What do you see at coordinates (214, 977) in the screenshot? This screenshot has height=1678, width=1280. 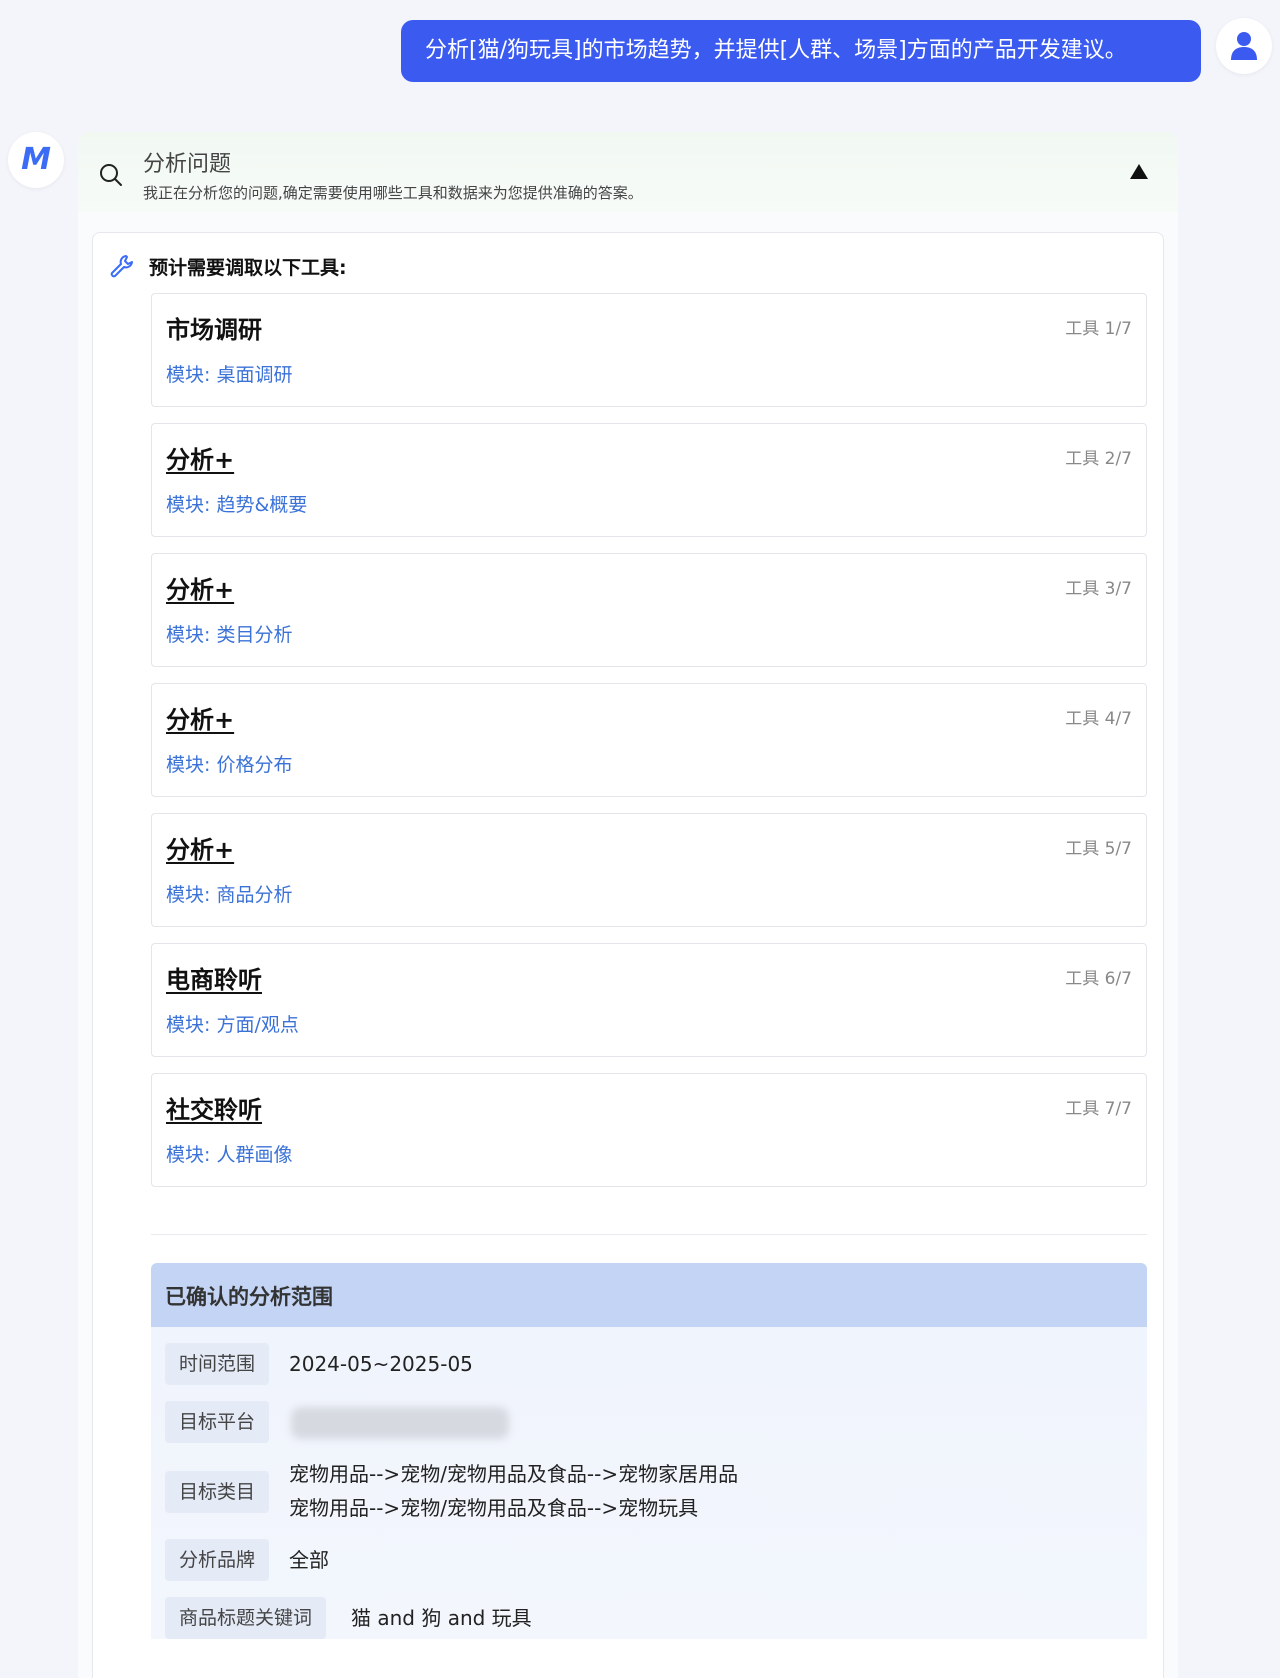 I see `tool-name-link: 电商聆听` at bounding box center [214, 977].